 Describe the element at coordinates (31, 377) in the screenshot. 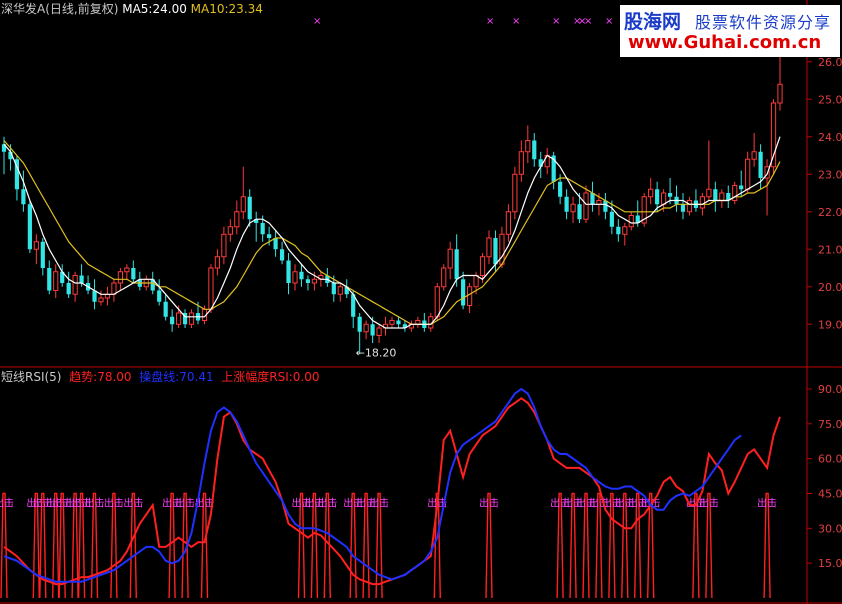

I see `indicator-name: 短线RSI(5)` at that location.